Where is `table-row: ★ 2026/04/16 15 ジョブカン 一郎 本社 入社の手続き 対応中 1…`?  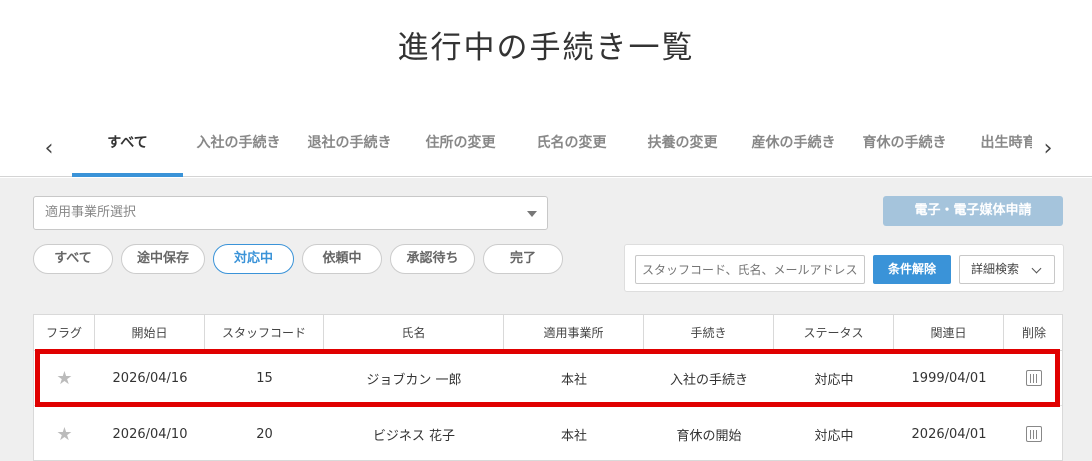 table-row: ★ 2026/04/16 15 ジョブカン 一郎 本社 入社の手続き 対応中 1… is located at coordinates (548, 378).